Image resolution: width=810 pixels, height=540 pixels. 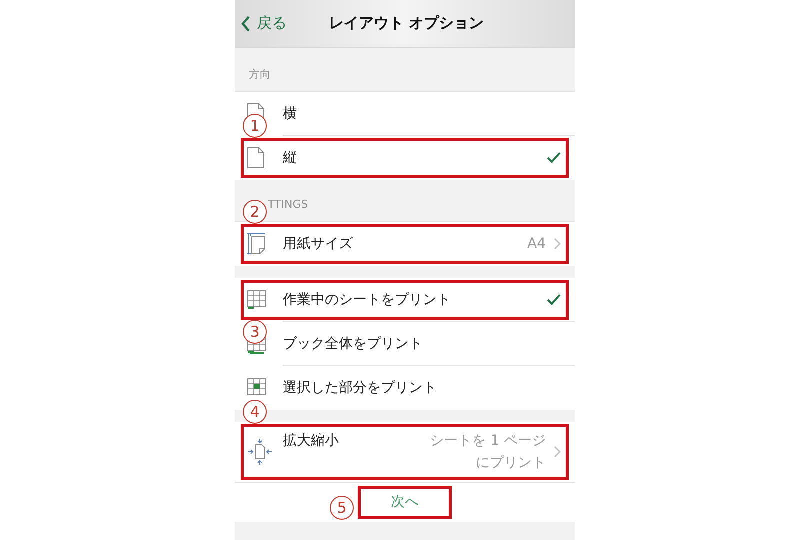 I want to click on section-header: 方向, so click(x=260, y=74).